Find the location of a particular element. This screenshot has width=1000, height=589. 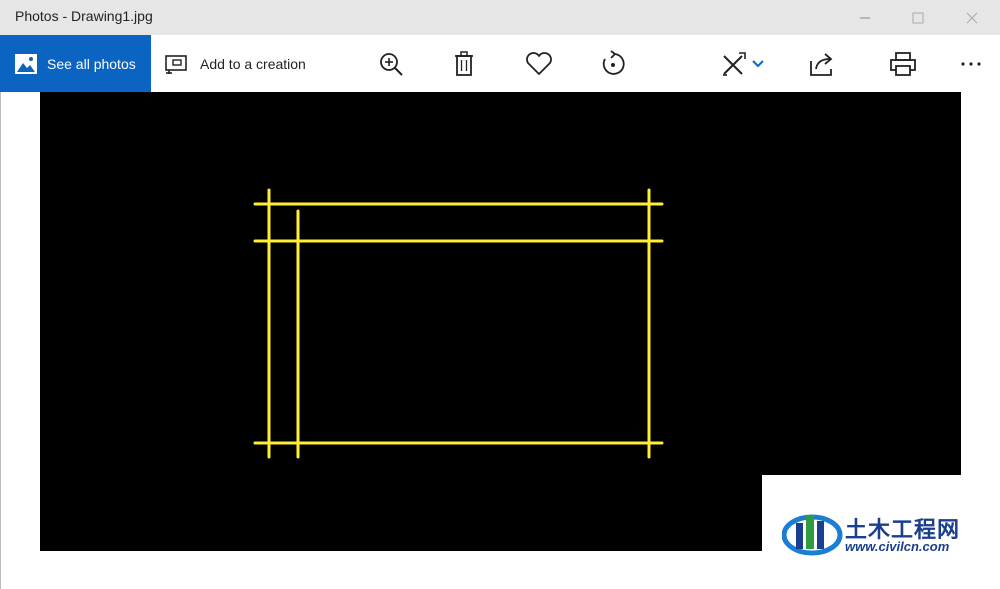

delete-icon is located at coordinates (464, 63).